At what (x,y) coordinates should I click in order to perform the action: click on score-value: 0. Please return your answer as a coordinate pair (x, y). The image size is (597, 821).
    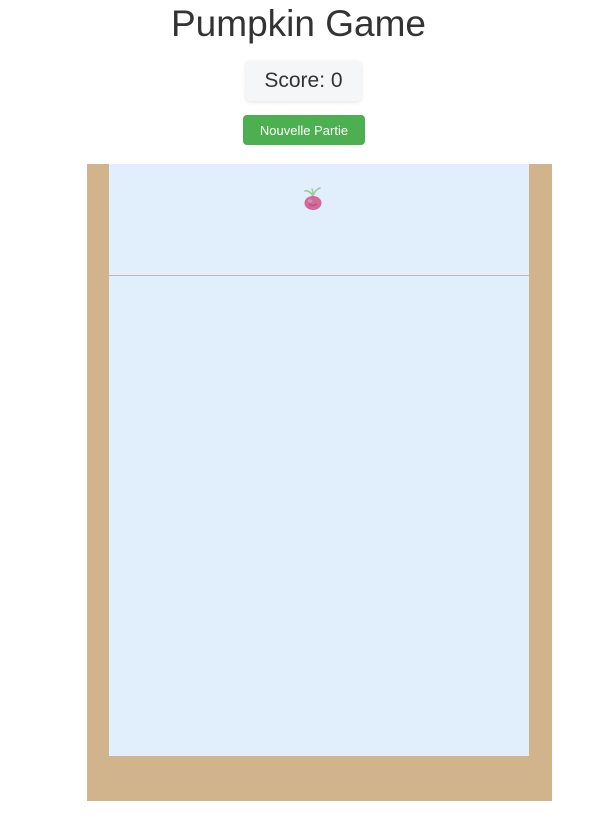
    Looking at the image, I should click on (336, 80).